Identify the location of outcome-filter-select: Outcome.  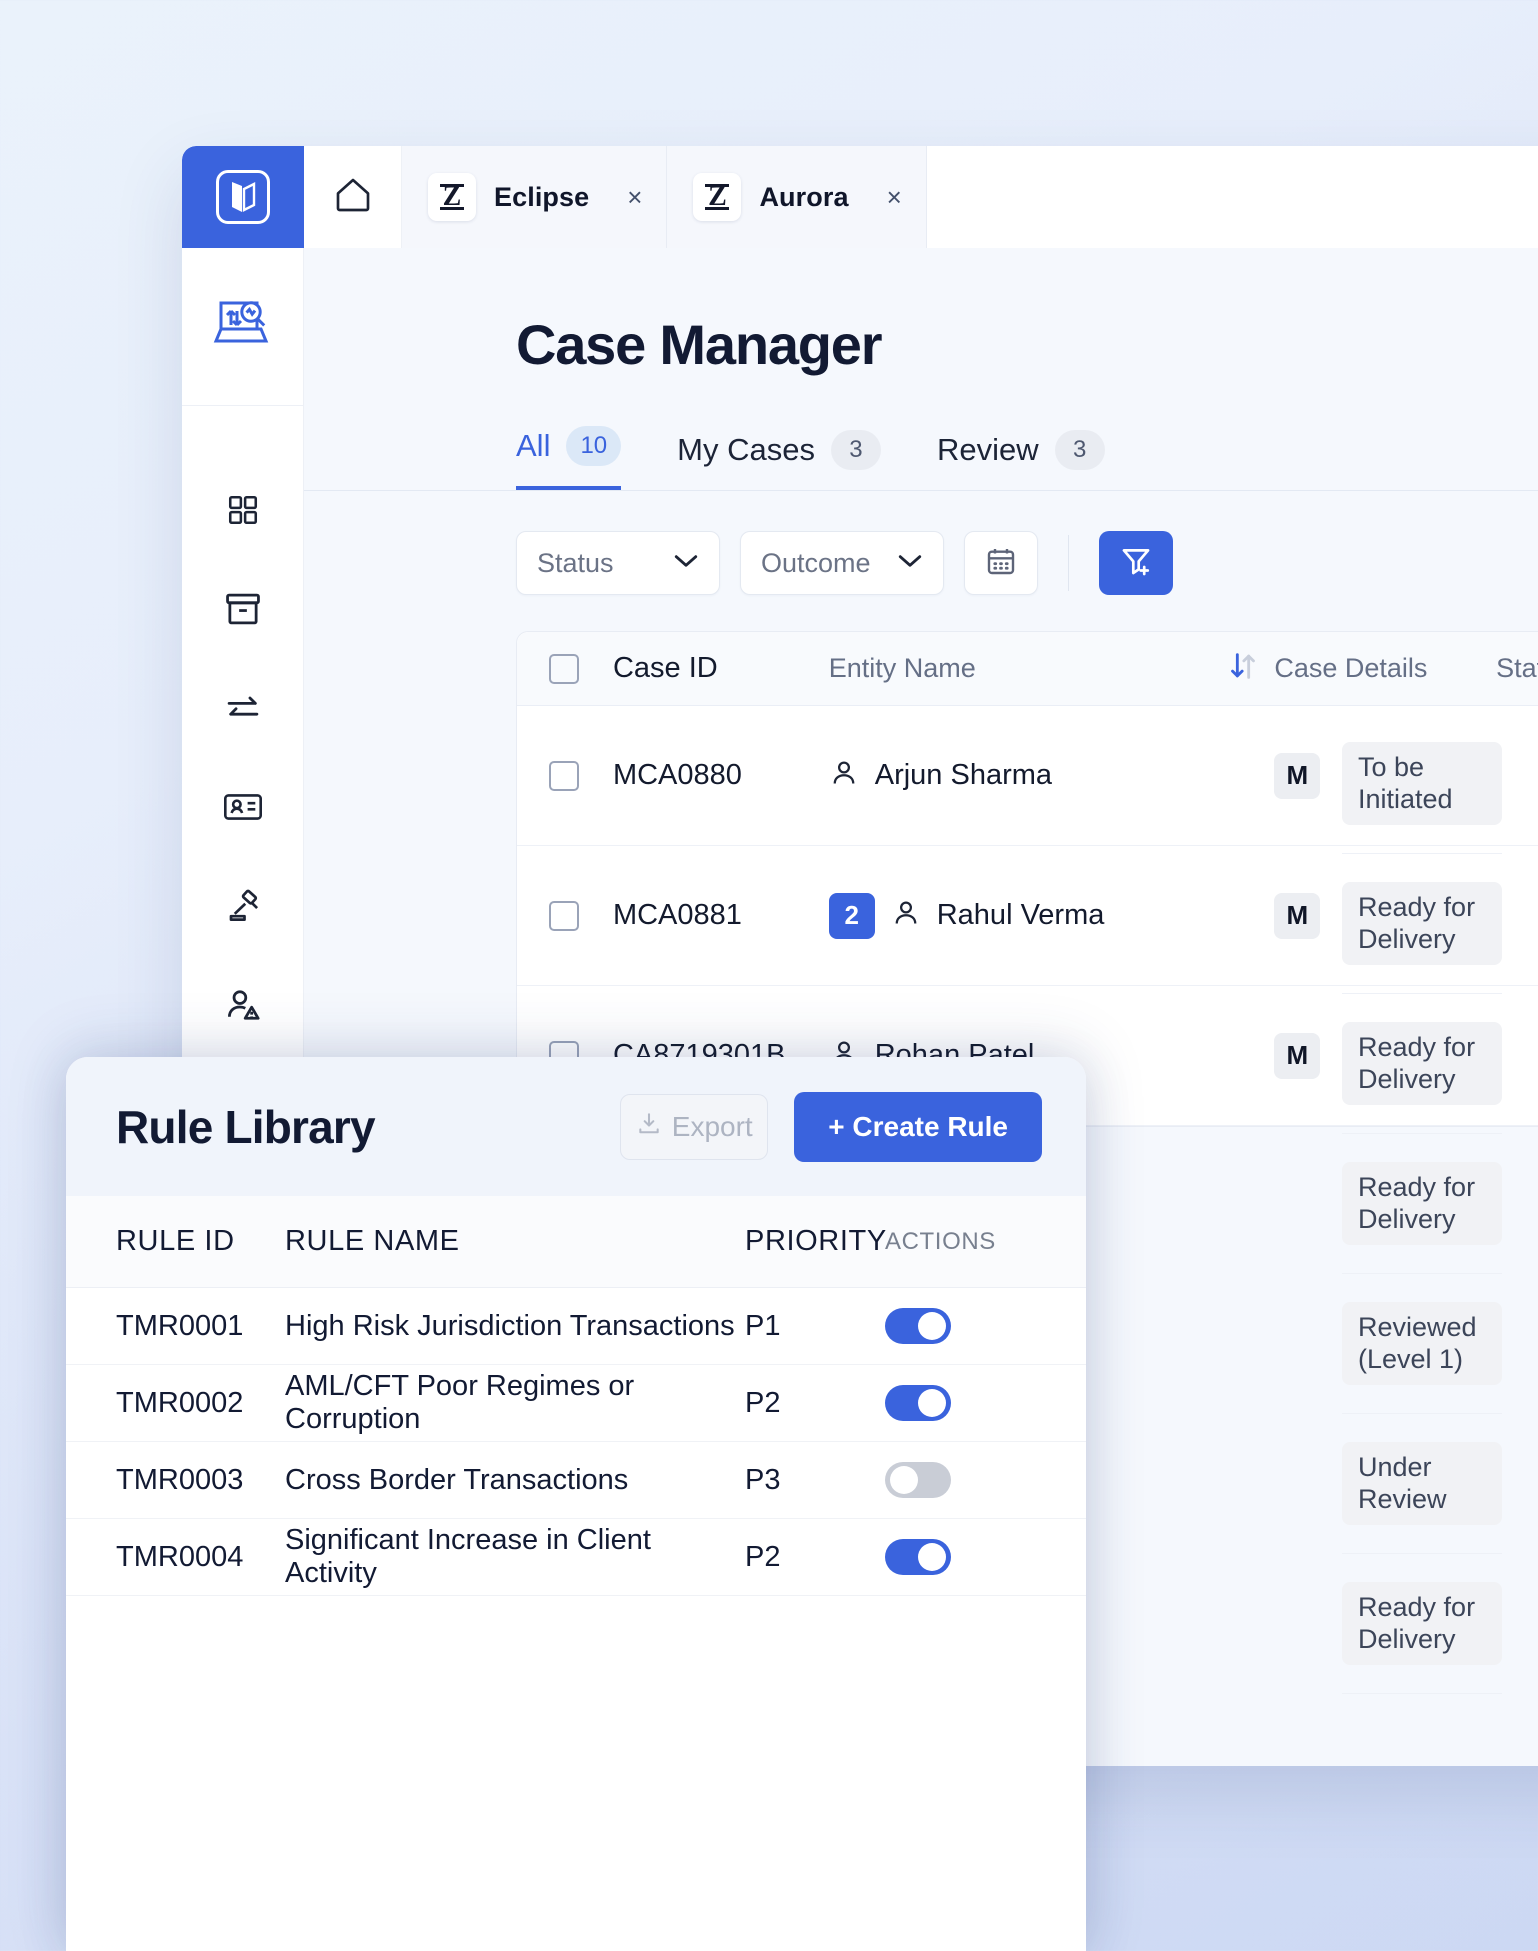
(842, 563).